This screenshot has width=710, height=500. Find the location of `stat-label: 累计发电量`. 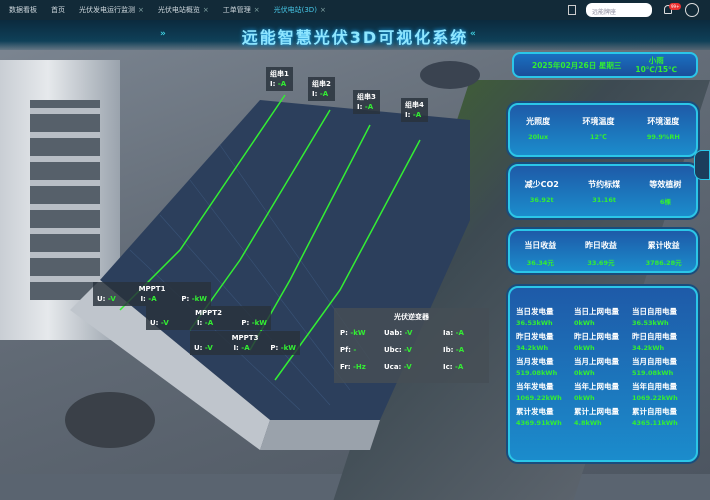

stat-label: 累计发电量 is located at coordinates (535, 411).